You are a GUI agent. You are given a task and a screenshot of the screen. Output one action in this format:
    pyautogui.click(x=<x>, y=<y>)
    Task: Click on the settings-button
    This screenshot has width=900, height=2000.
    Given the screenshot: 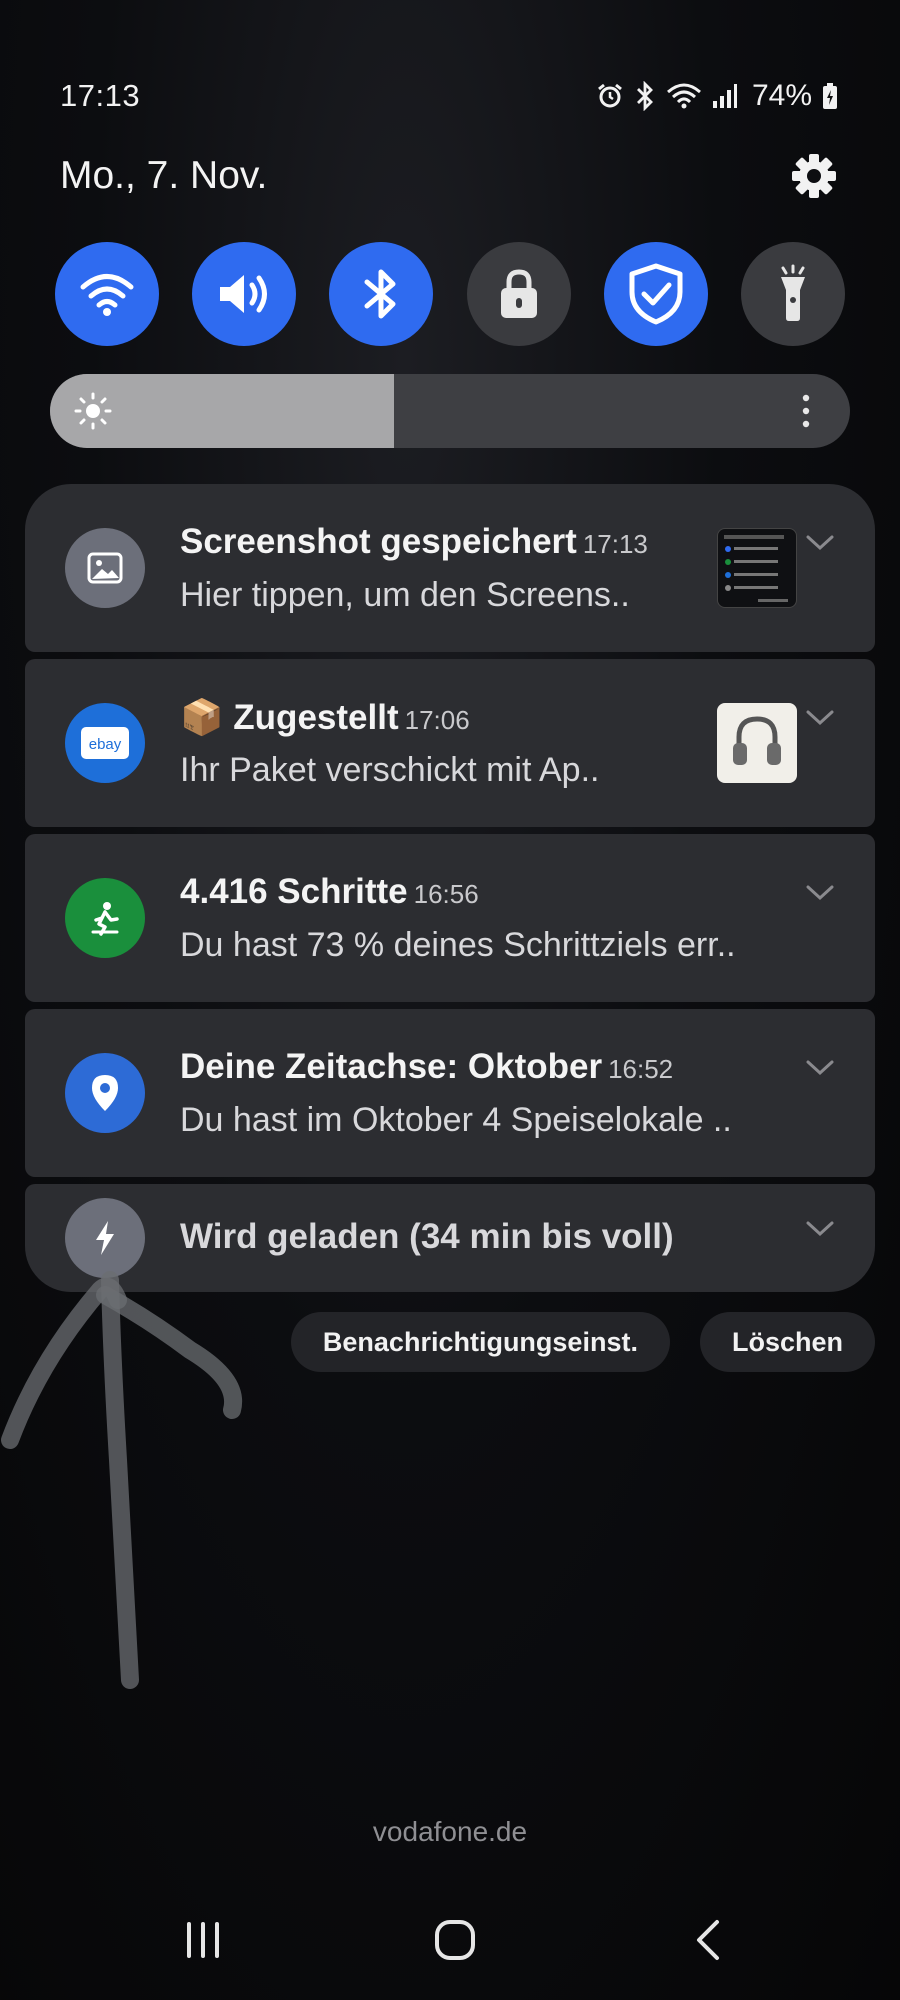 What is the action you would take?
    pyautogui.click(x=814, y=176)
    